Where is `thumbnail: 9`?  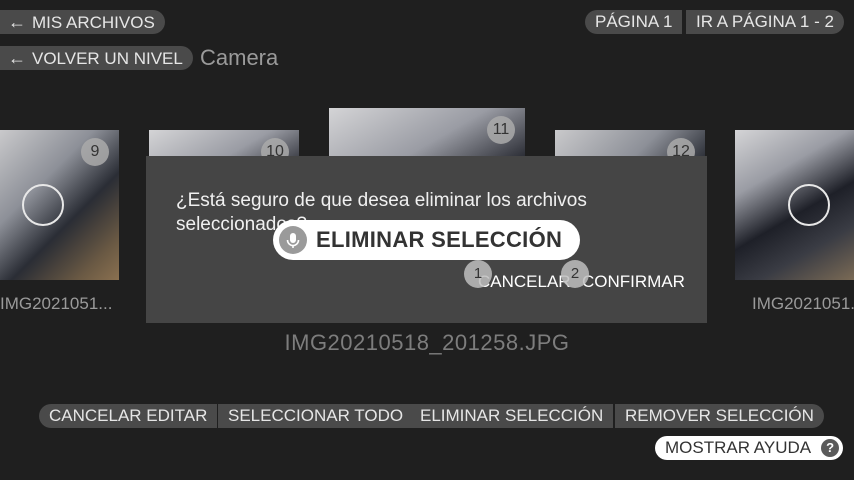
thumbnail: 9 is located at coordinates (59, 205).